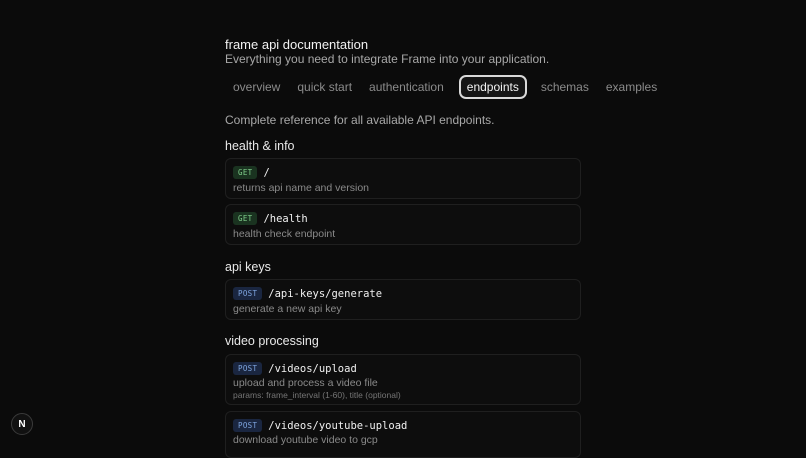 The width and height of the screenshot is (806, 458). I want to click on endpoint-path: /videos/youtube-upload, so click(338, 425).